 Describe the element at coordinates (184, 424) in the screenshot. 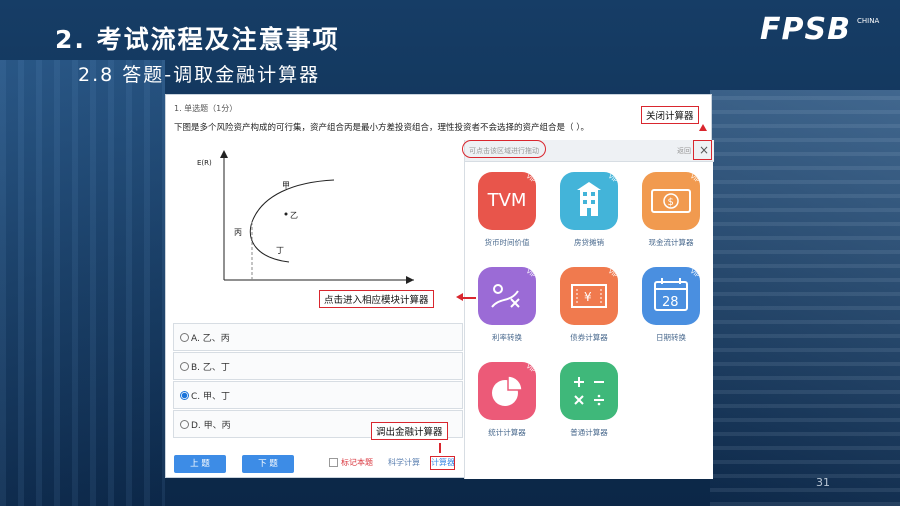

I see `option-d-radio` at that location.